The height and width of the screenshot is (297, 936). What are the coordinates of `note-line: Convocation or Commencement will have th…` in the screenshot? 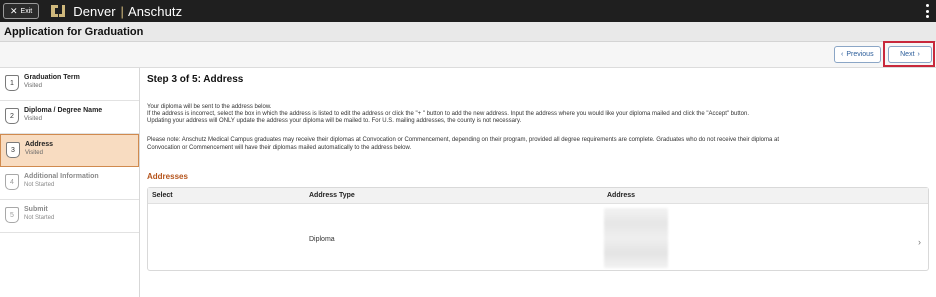 It's located at (279, 148).